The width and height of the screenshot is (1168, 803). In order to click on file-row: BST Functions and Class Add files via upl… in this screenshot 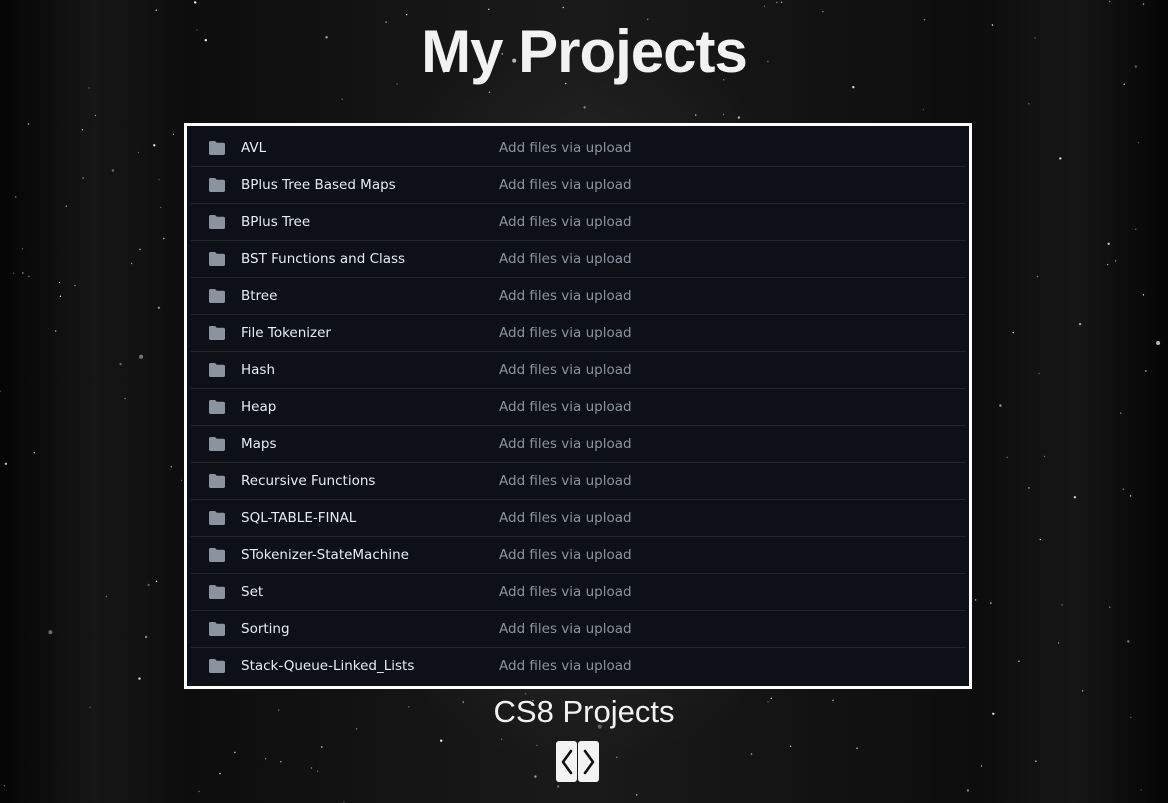, I will do `click(578, 259)`.